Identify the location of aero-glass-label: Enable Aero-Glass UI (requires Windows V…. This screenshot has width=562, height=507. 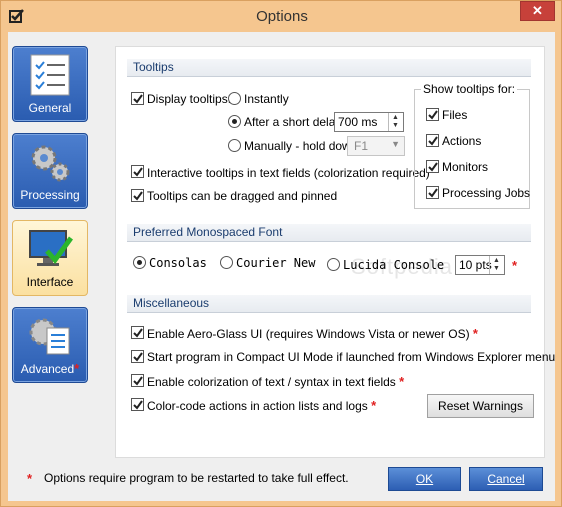
(312, 333).